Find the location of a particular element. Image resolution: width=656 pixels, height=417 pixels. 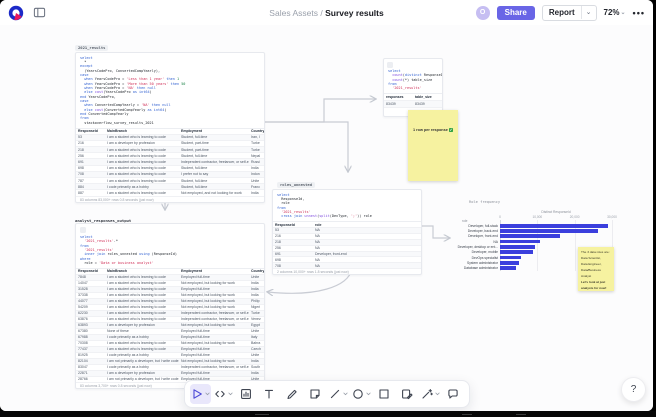

more-menu-icon: ••• is located at coordinates (639, 13).